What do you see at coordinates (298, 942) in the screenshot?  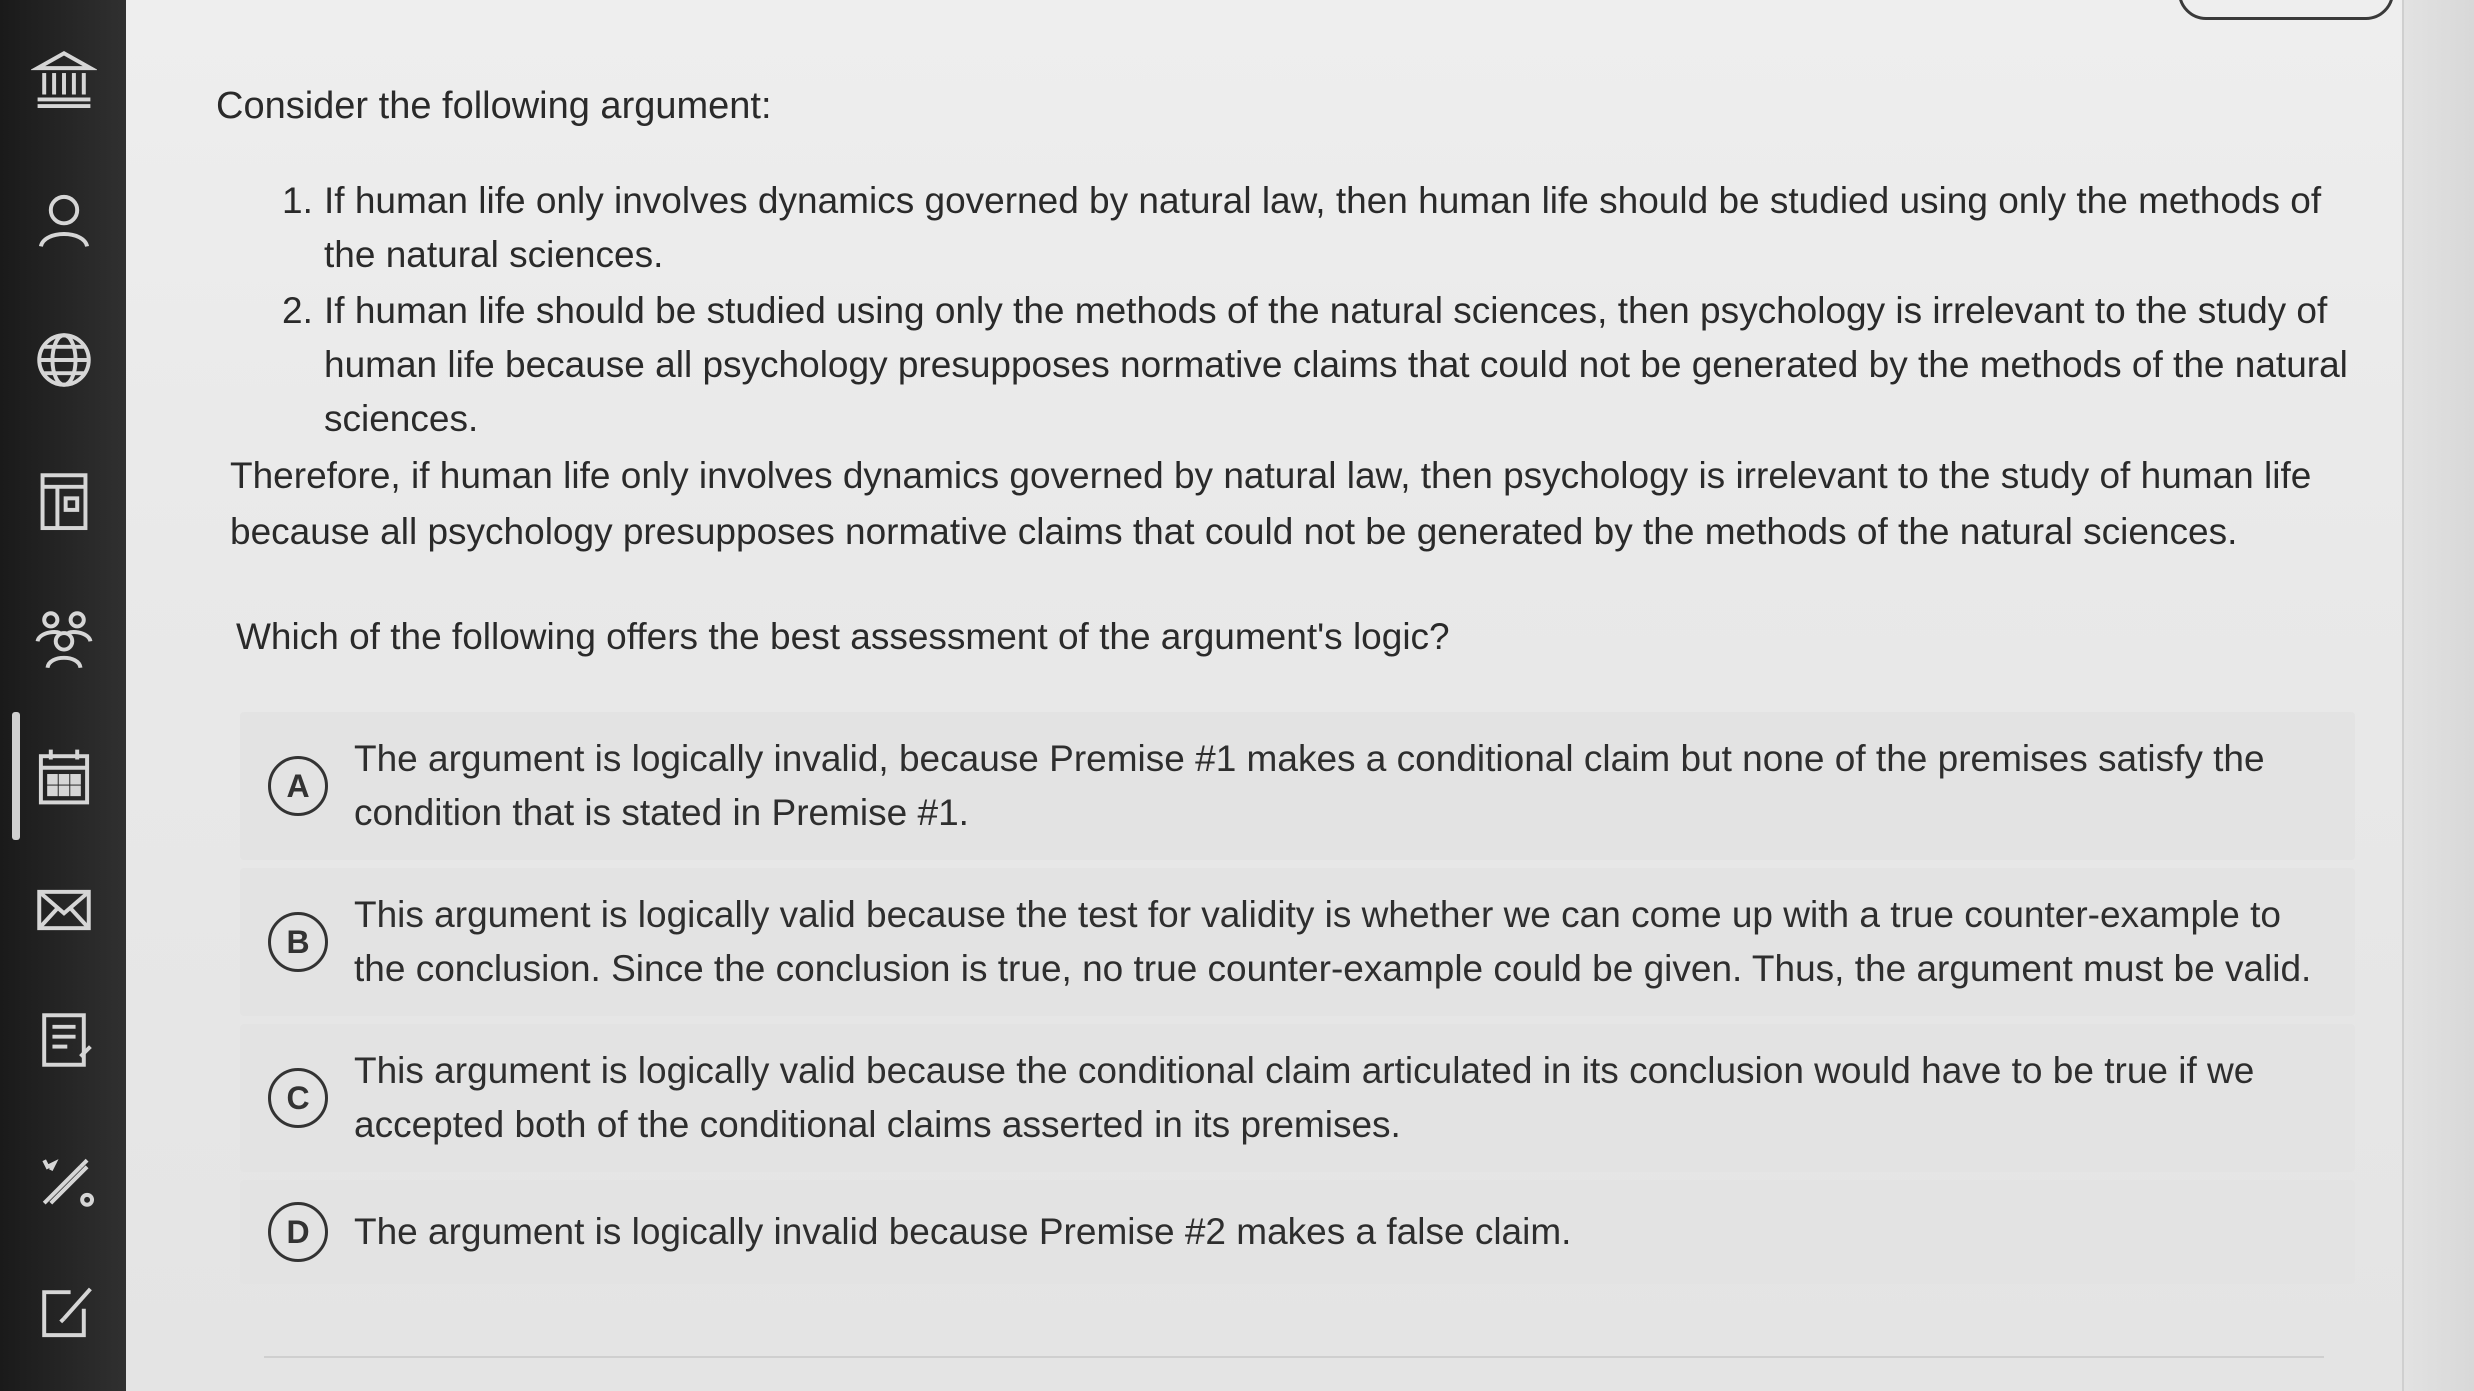 I see `option-letter-b: B` at bounding box center [298, 942].